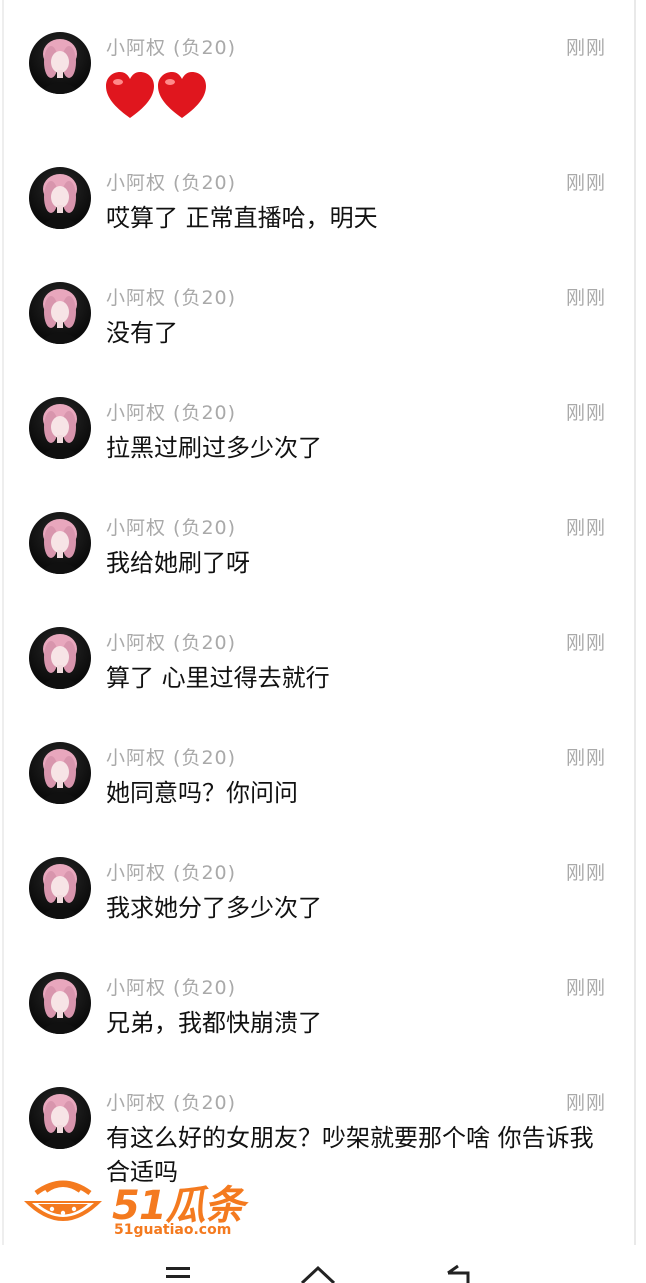  I want to click on back-icon, so click(458, 1273).